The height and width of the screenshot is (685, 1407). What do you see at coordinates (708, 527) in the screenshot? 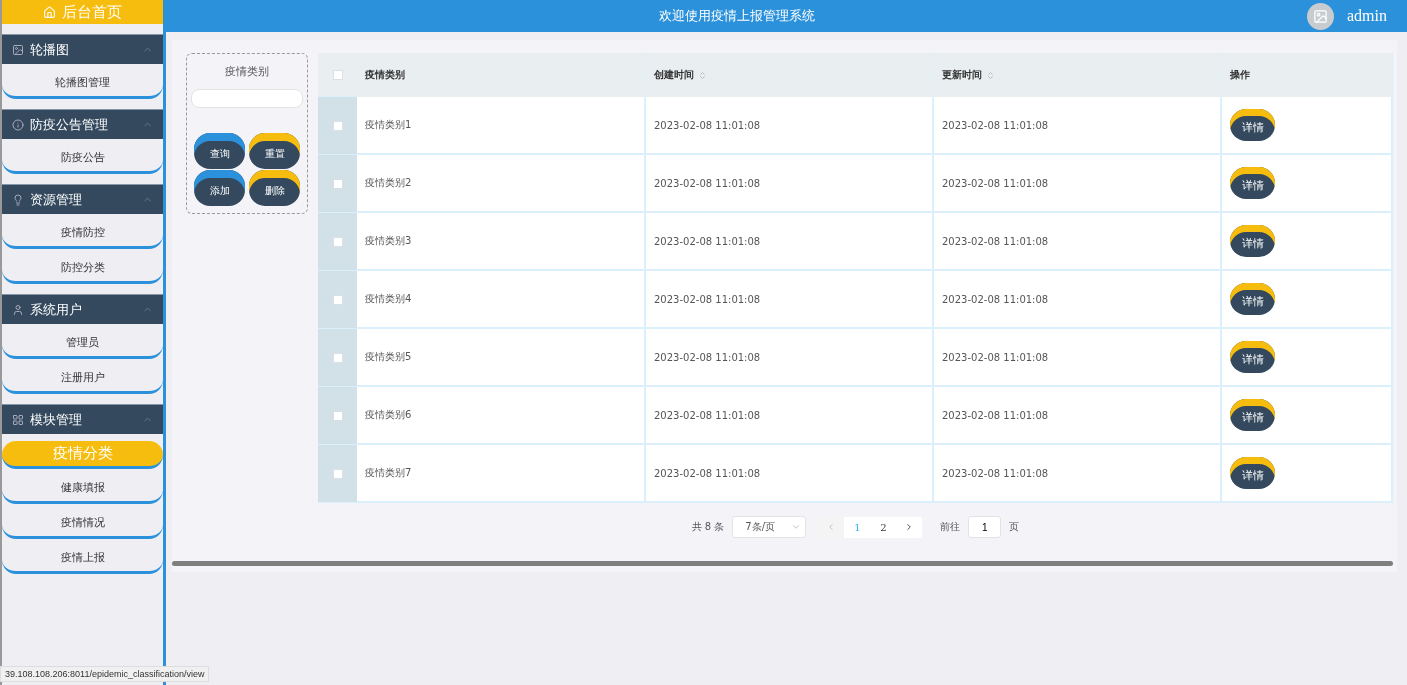
I see `total-count: 共 8 条` at bounding box center [708, 527].